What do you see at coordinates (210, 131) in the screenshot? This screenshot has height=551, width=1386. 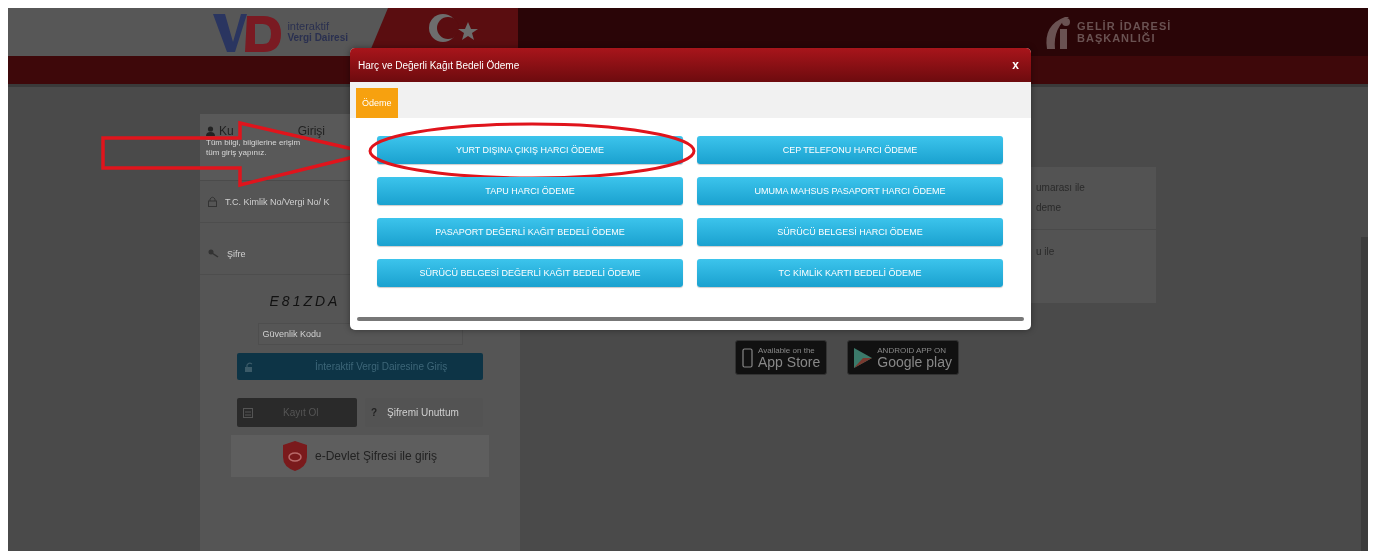 I see `user-icon` at bounding box center [210, 131].